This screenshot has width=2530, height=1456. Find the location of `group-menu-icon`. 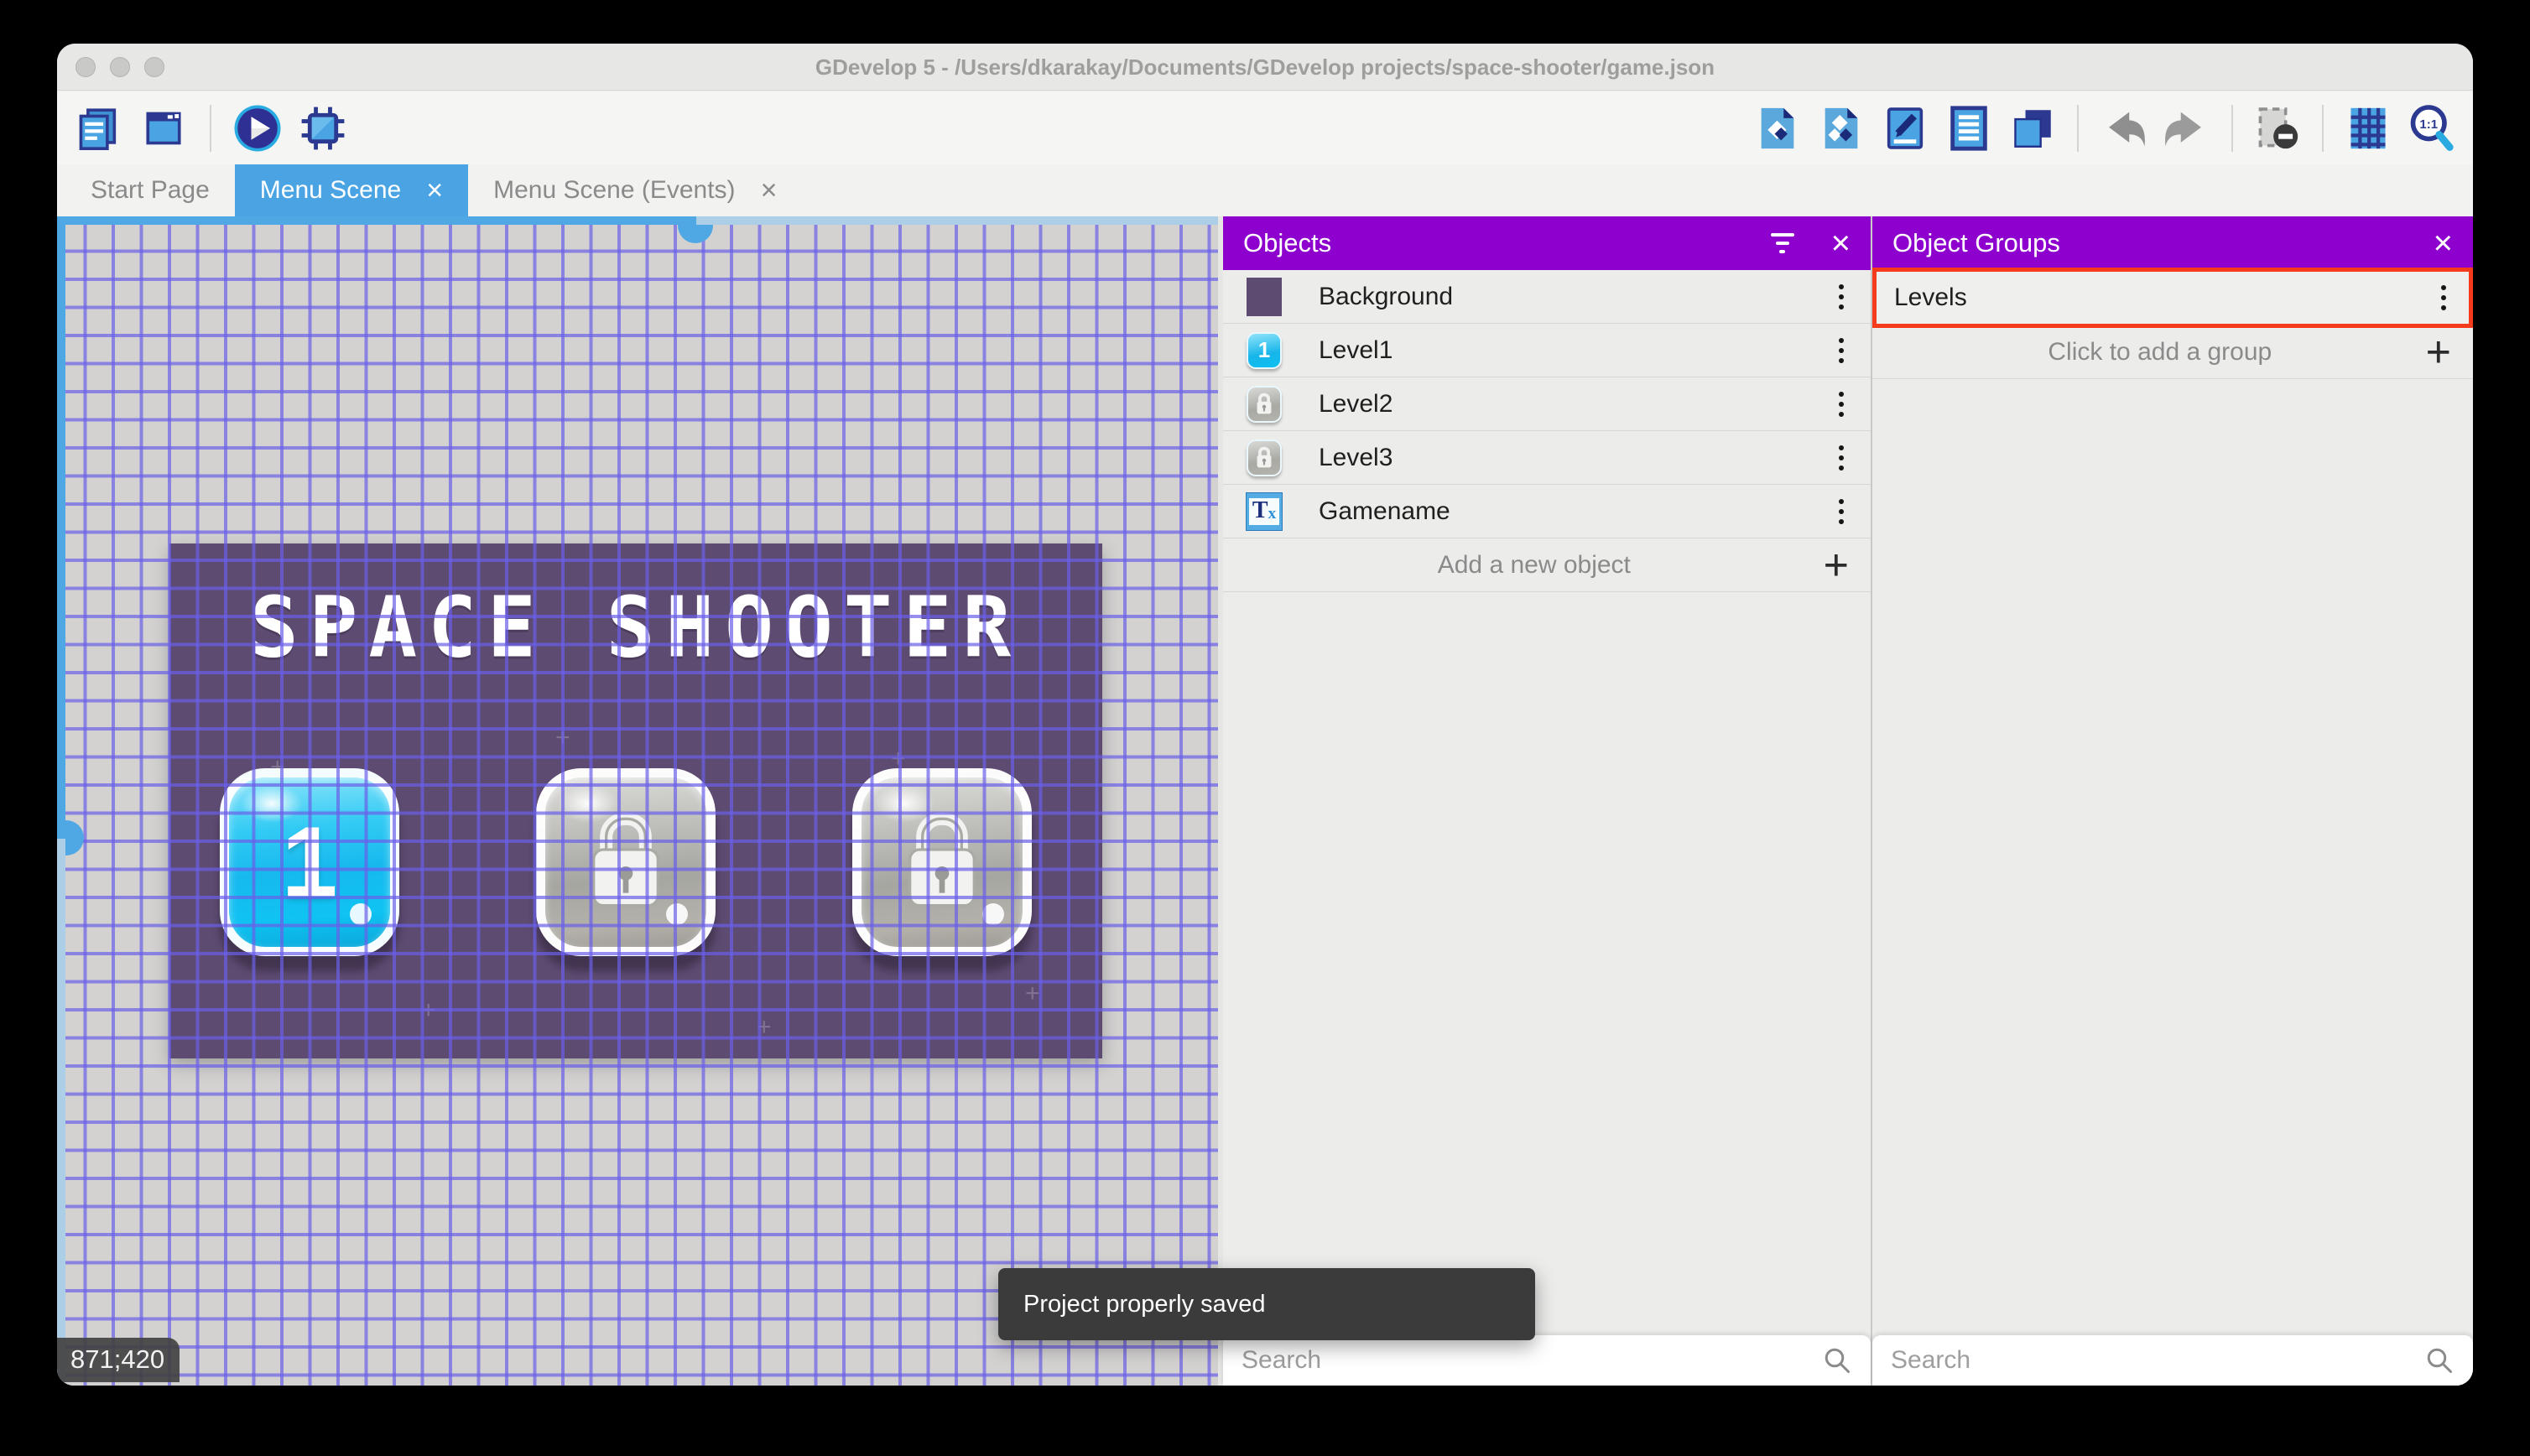

group-menu-icon is located at coordinates (2443, 297).